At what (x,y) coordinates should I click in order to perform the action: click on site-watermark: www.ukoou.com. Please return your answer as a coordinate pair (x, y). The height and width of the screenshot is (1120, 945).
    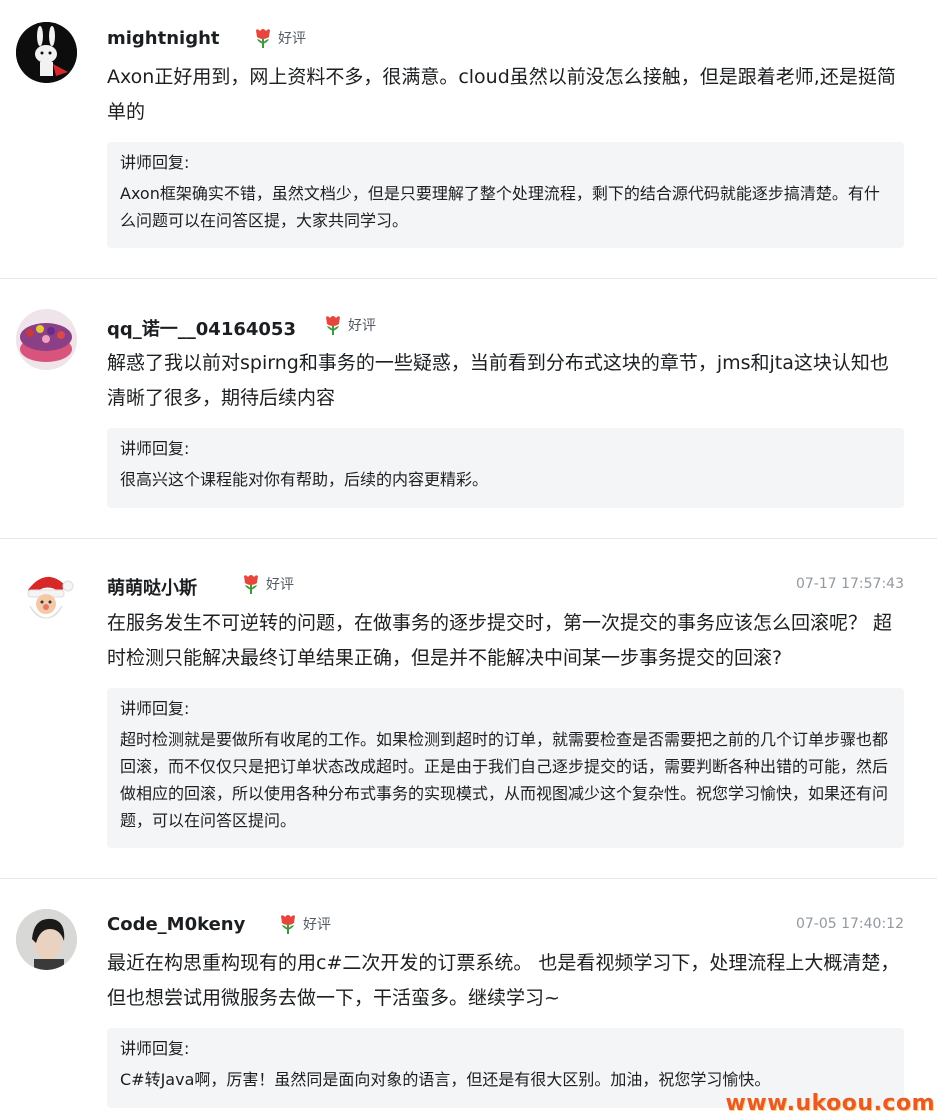
    Looking at the image, I should click on (830, 1103).